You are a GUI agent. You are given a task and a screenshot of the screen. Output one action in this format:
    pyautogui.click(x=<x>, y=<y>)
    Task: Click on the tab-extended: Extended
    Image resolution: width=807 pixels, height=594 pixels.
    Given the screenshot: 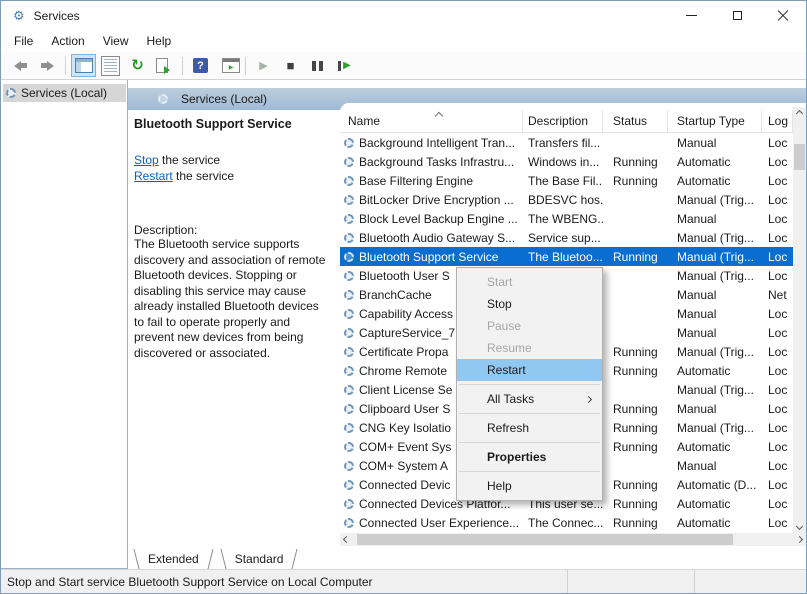 What is the action you would take?
    pyautogui.click(x=173, y=559)
    